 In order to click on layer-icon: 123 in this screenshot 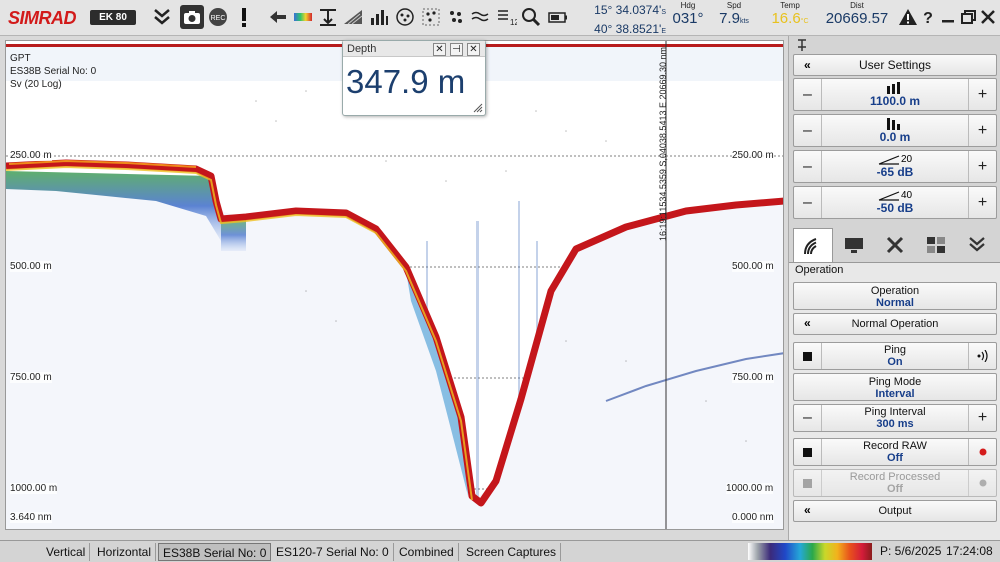, I will do `click(506, 17)`.